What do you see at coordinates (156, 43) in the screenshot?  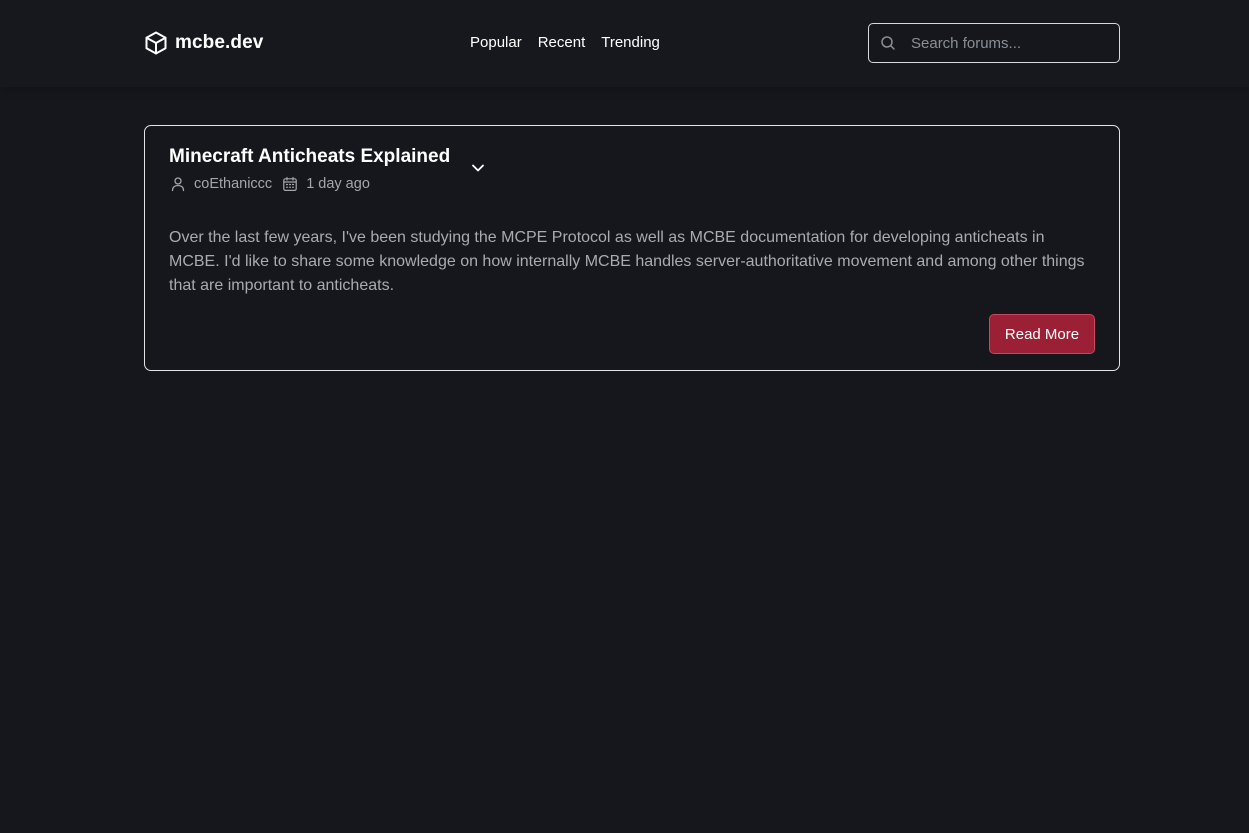 I see `cube-icon` at bounding box center [156, 43].